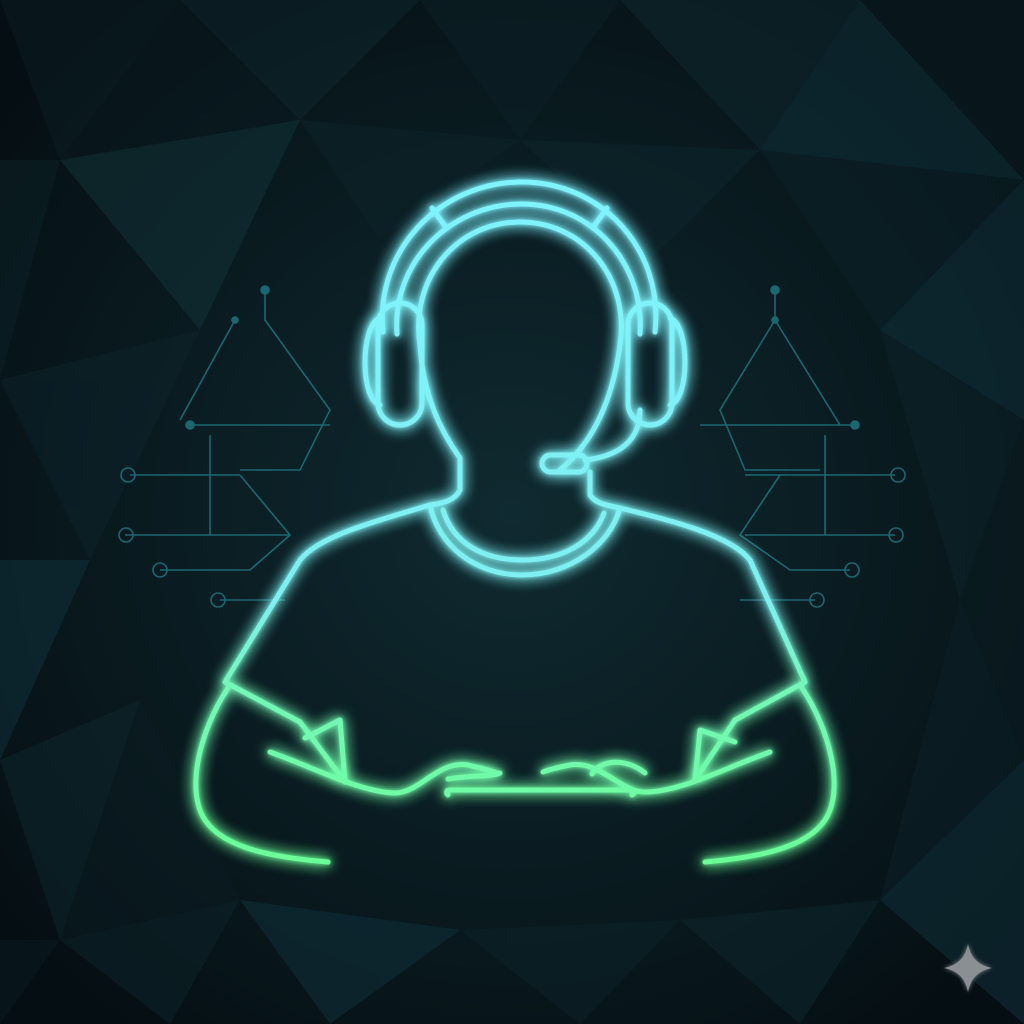 The width and height of the screenshot is (1024, 1024). What do you see at coordinates (448, 792) in the screenshot?
I see `controller-bar-left-tip` at bounding box center [448, 792].